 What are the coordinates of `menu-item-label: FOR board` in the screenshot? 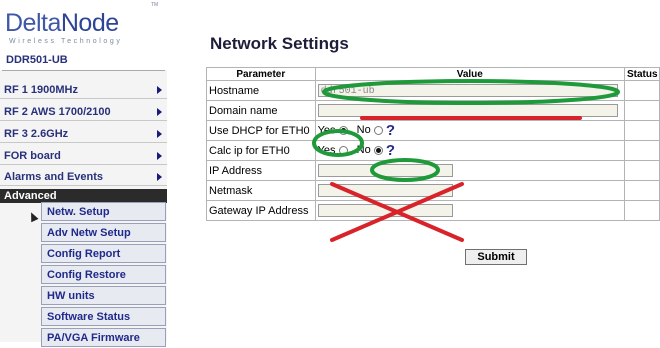 It's located at (32, 156).